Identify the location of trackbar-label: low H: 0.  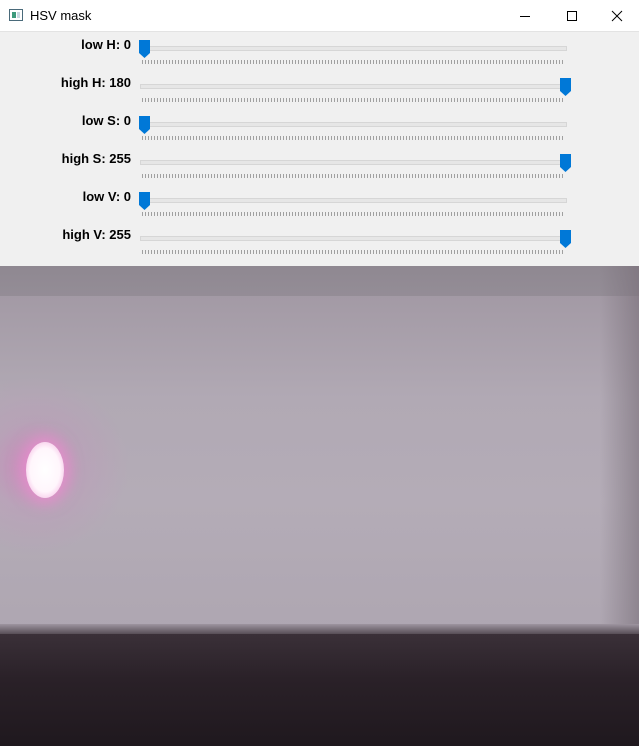
(106, 44).